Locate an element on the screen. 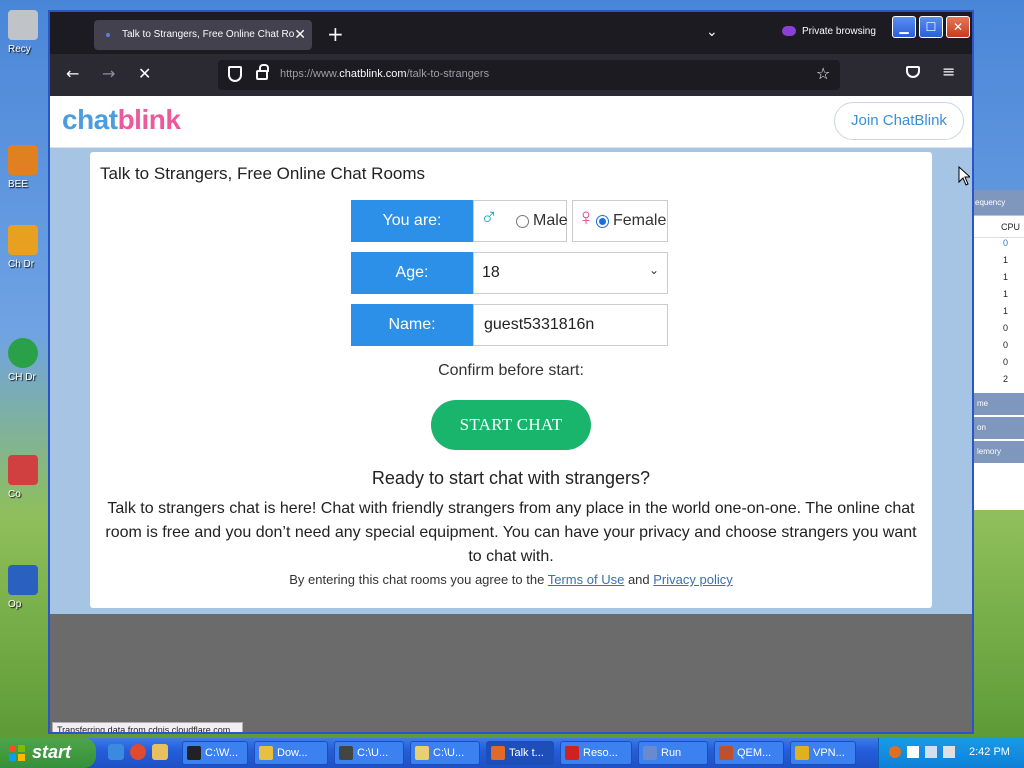 The image size is (1024, 768). flag-icon is located at coordinates (913, 752).